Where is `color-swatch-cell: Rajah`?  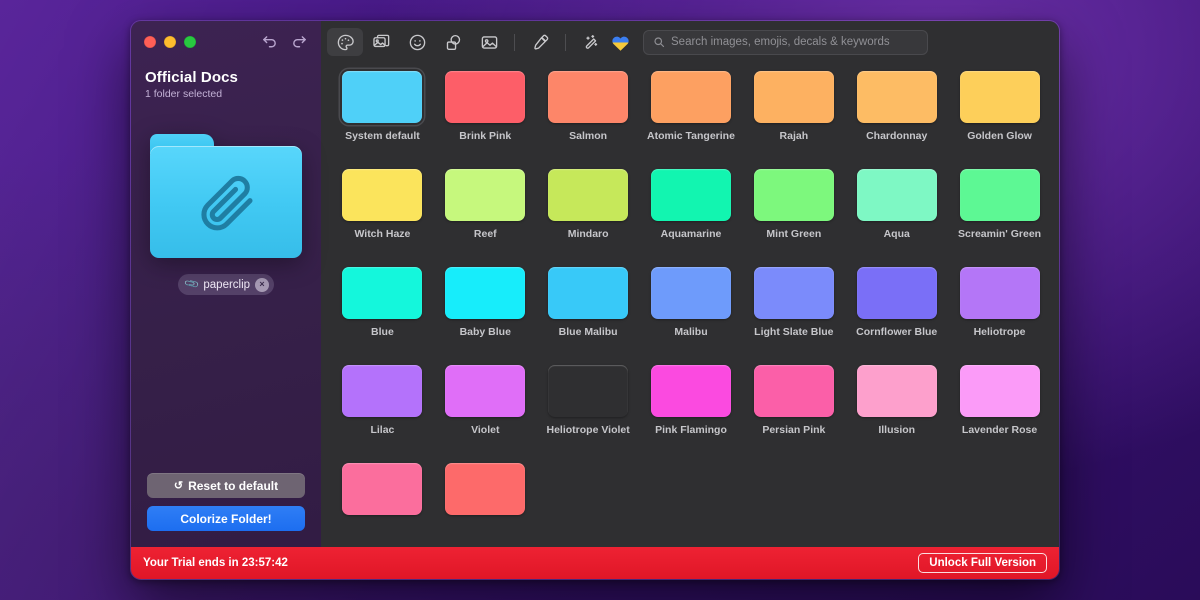 color-swatch-cell: Rajah is located at coordinates (793, 120).